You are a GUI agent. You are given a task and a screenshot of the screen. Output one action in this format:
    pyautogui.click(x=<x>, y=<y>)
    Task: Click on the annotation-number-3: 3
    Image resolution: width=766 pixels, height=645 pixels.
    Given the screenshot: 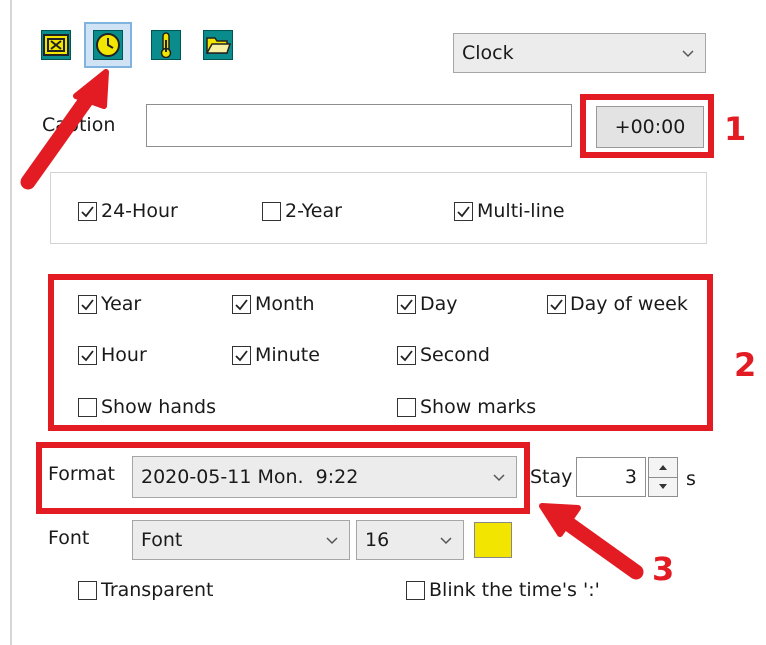 What is the action you would take?
    pyautogui.click(x=663, y=569)
    